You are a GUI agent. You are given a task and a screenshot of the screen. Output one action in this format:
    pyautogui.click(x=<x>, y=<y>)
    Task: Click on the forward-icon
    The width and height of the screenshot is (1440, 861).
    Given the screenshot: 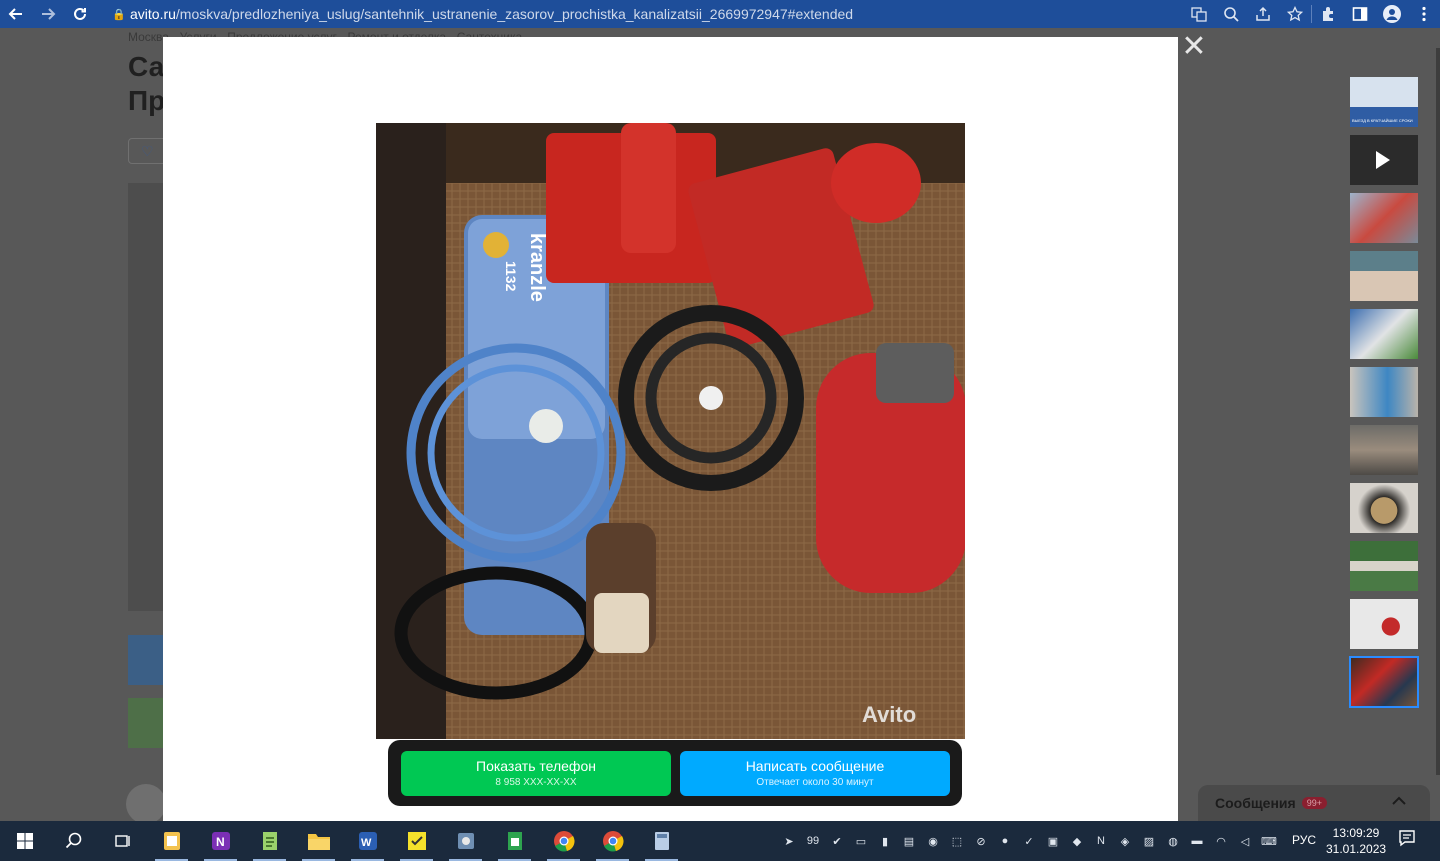 What is the action you would take?
    pyautogui.click(x=48, y=14)
    